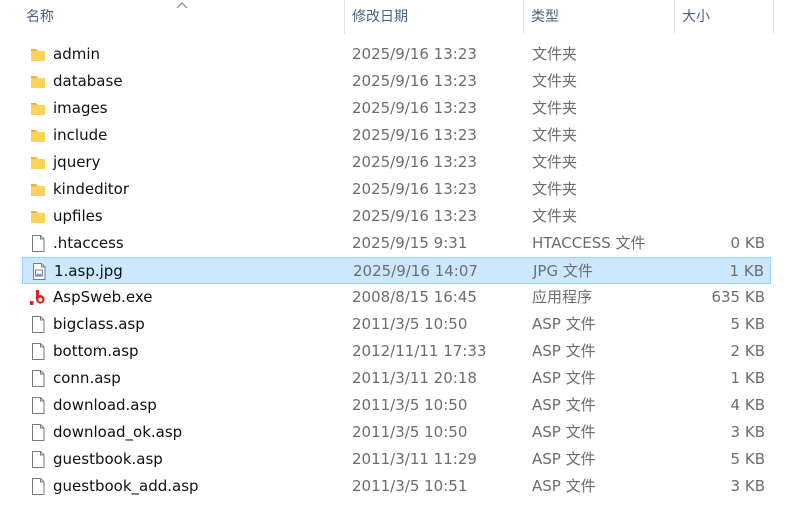 The height and width of the screenshot is (505, 808). I want to click on file-modified: 2008/8/15 16:45, so click(414, 297).